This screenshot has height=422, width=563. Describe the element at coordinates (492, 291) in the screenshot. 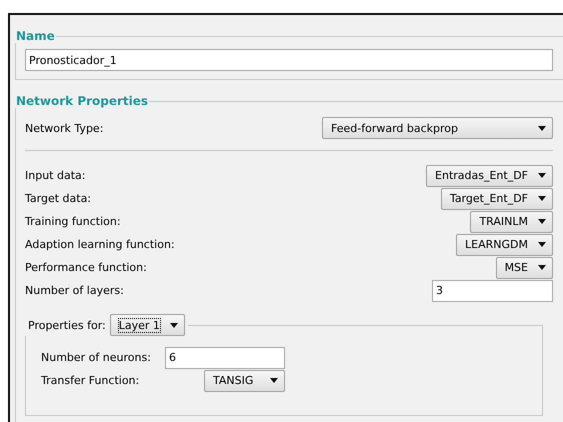

I see `input-field: 3` at that location.